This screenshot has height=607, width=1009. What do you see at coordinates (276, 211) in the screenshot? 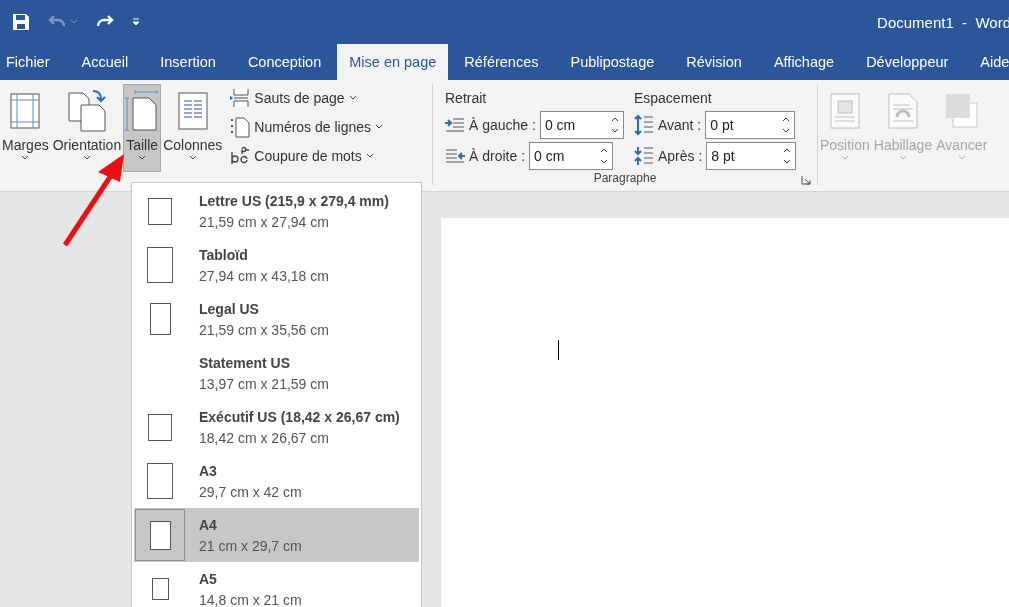
I see `menu-item: Lettre US (215,9 x 279,4 mm) 21,59 cm x 27,94 cm` at bounding box center [276, 211].